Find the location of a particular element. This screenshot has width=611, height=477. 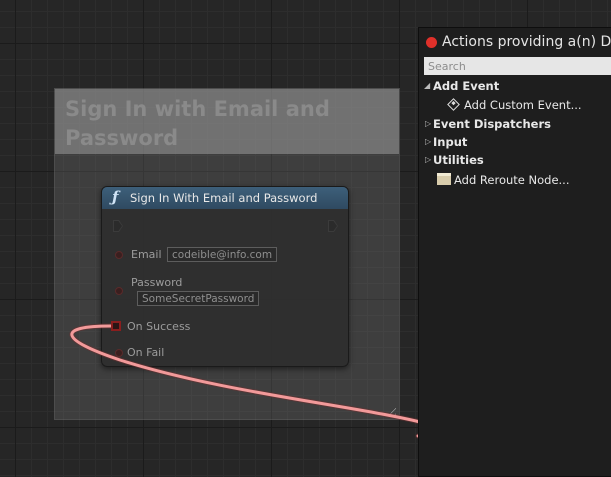

tree-item-input: Input is located at coordinates (450, 142).